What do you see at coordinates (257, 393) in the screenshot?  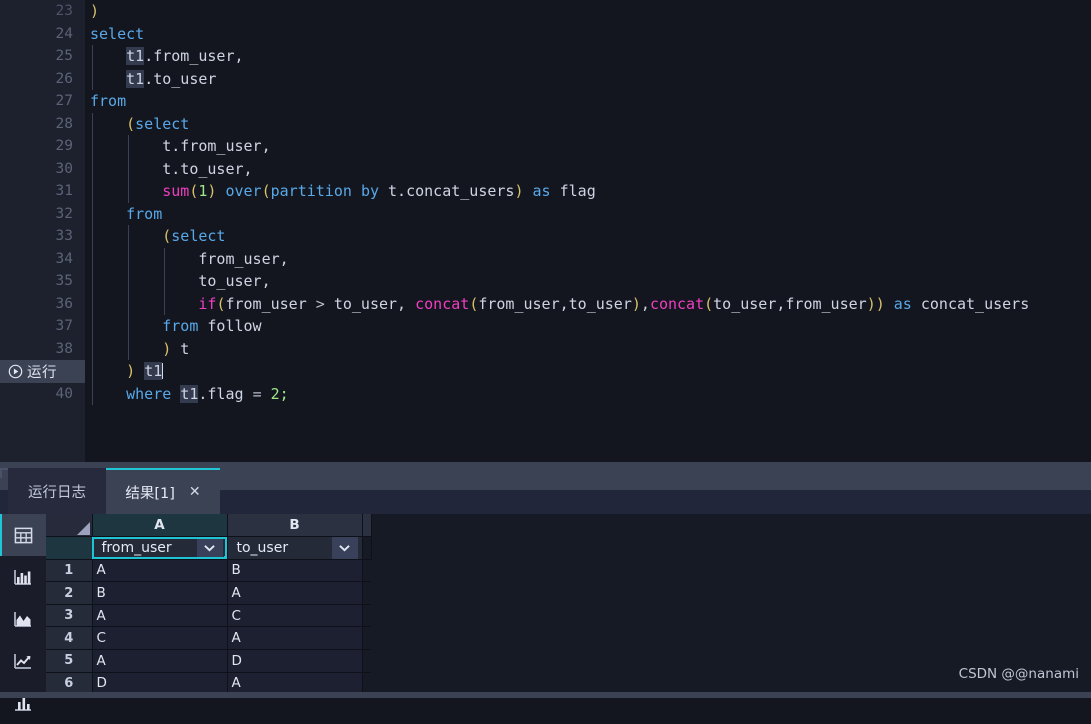 I see `code-token: =` at bounding box center [257, 393].